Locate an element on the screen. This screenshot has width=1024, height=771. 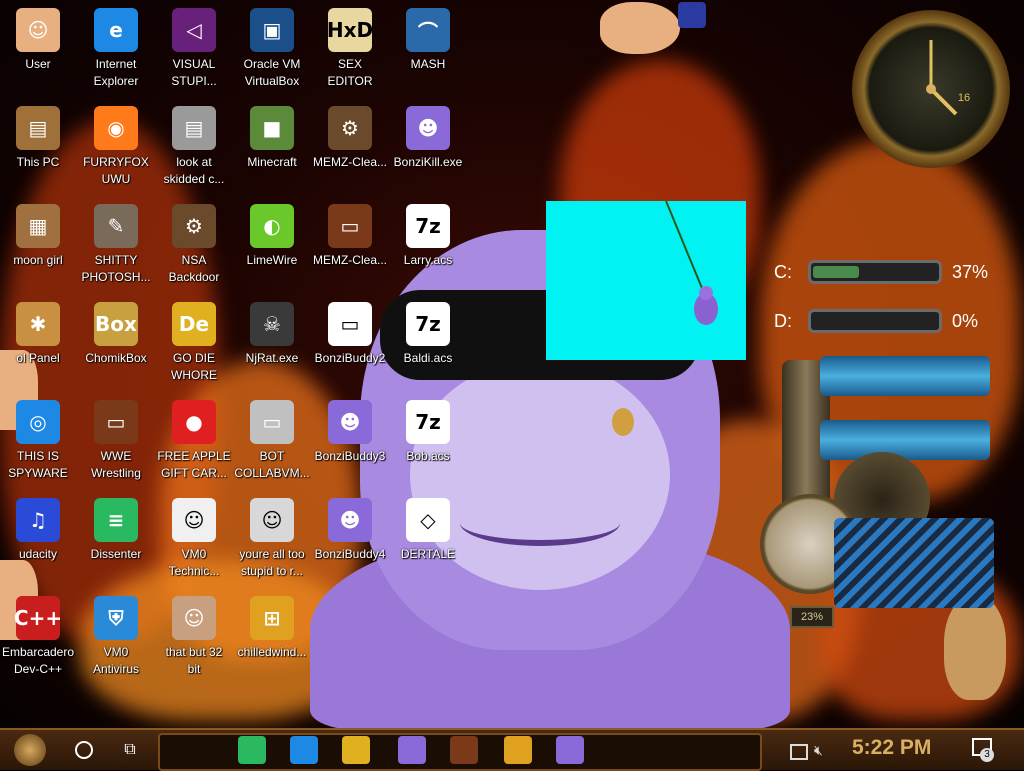
desktop-icon-label: BonziBuddy3 is located at coordinates (350, 456).